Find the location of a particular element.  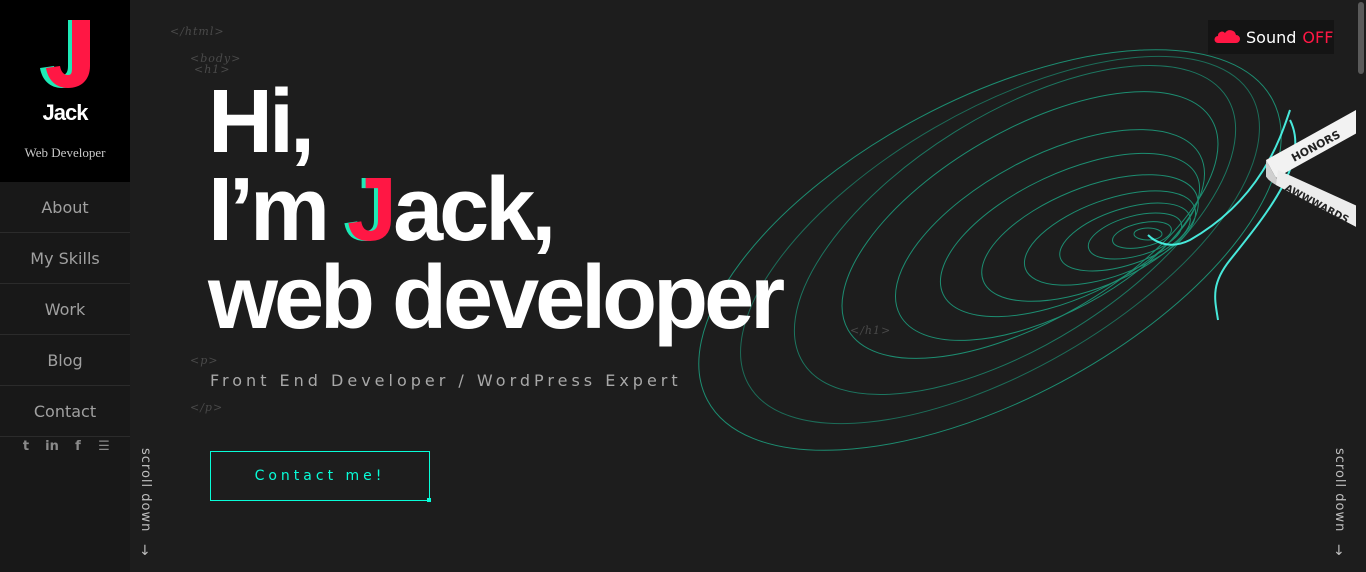

scrollbar-thumb is located at coordinates (1361, 38).